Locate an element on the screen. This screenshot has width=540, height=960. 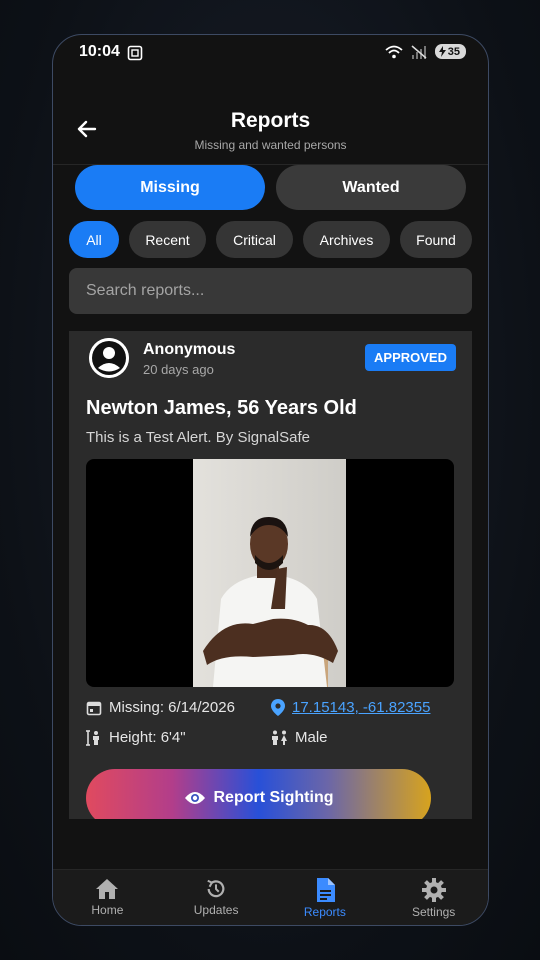
search-input is located at coordinates (270, 291).